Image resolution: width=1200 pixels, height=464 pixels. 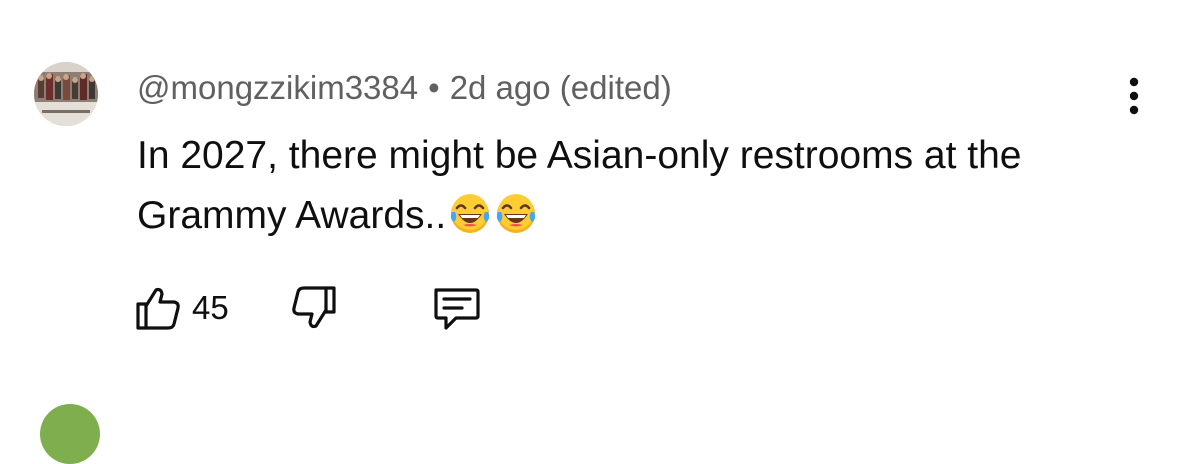 What do you see at coordinates (561, 87) in the screenshot?
I see `timestamp: 2d ago (edited)` at bounding box center [561, 87].